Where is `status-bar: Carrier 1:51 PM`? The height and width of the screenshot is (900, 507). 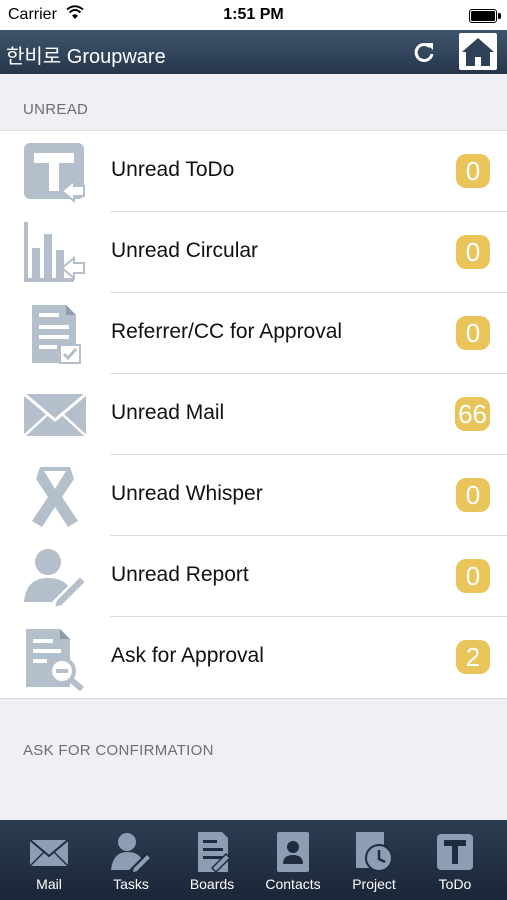
status-bar: Carrier 1:51 PM is located at coordinates (253, 15).